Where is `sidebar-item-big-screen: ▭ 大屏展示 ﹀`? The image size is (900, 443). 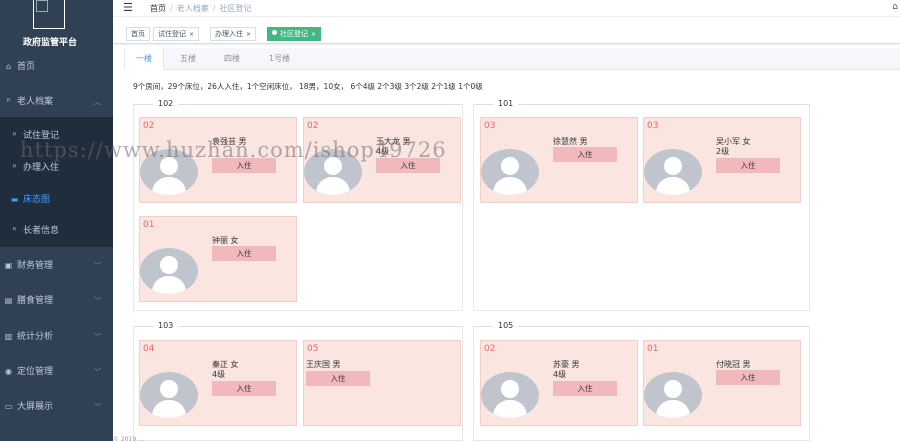
sidebar-item-big-screen: ▭ 大屏展示 ﹀ is located at coordinates (56, 407).